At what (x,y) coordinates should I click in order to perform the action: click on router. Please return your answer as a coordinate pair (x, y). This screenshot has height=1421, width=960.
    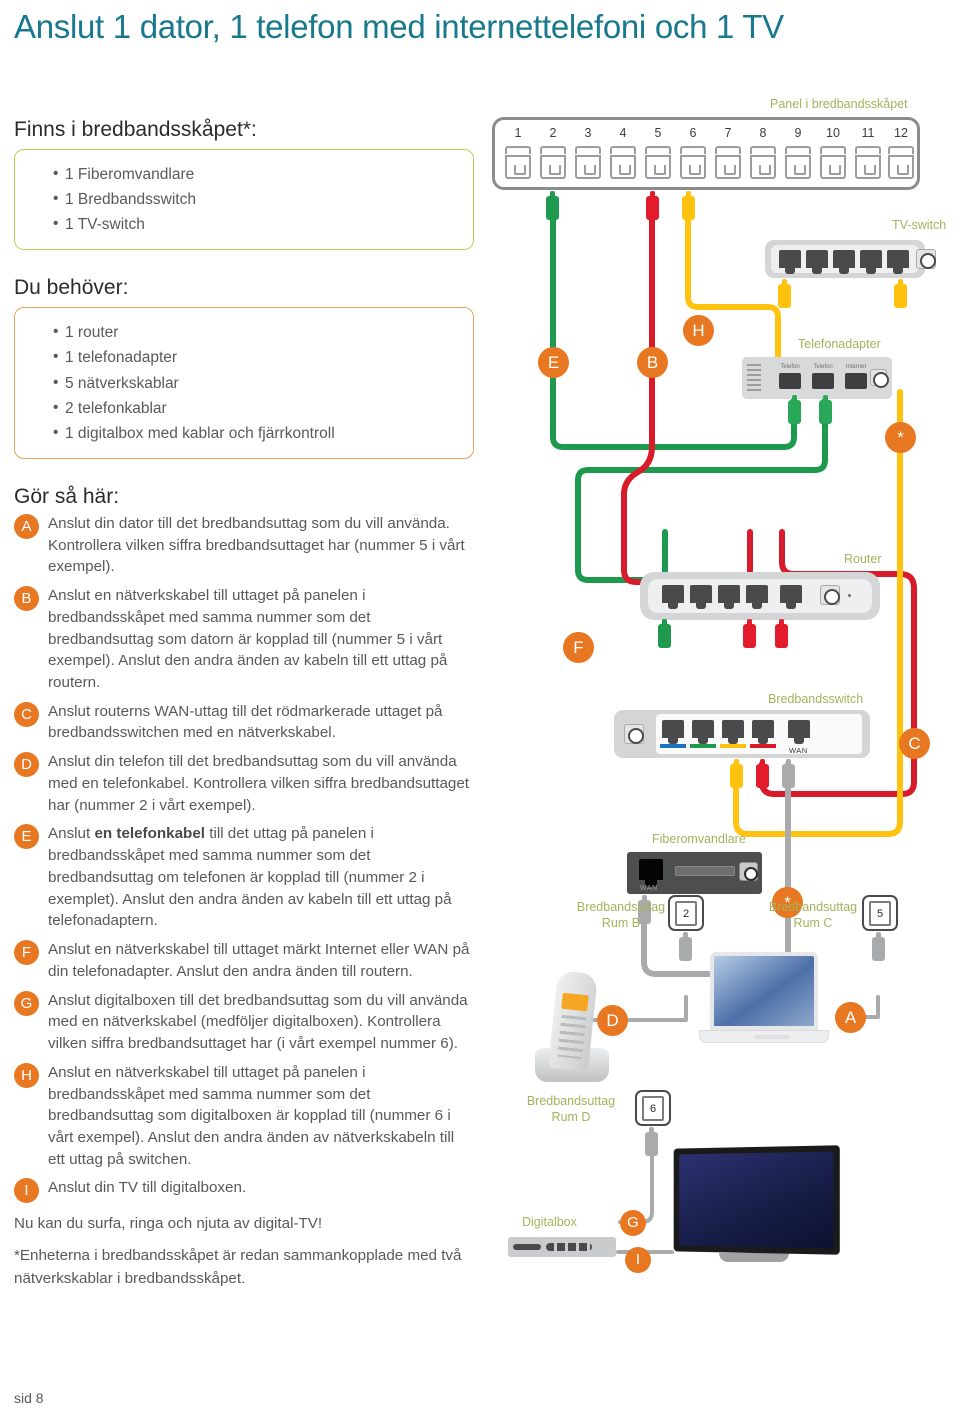
    Looking at the image, I should click on (760, 596).